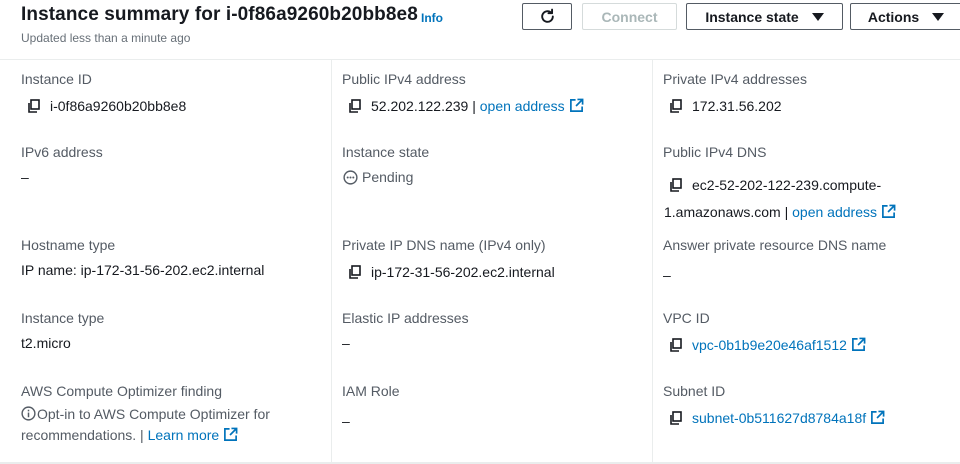  Describe the element at coordinates (388, 177) in the screenshot. I see `instance-state-text: Pending` at that location.